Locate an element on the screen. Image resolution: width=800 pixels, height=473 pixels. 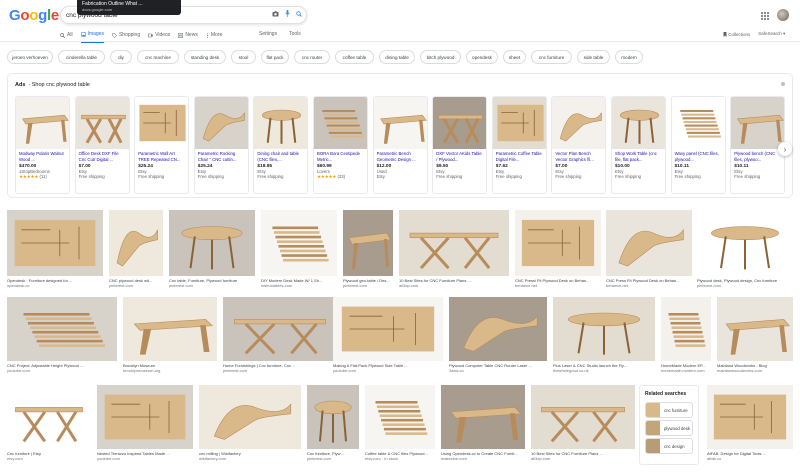
filter-chip: dining table is located at coordinates (397, 57).